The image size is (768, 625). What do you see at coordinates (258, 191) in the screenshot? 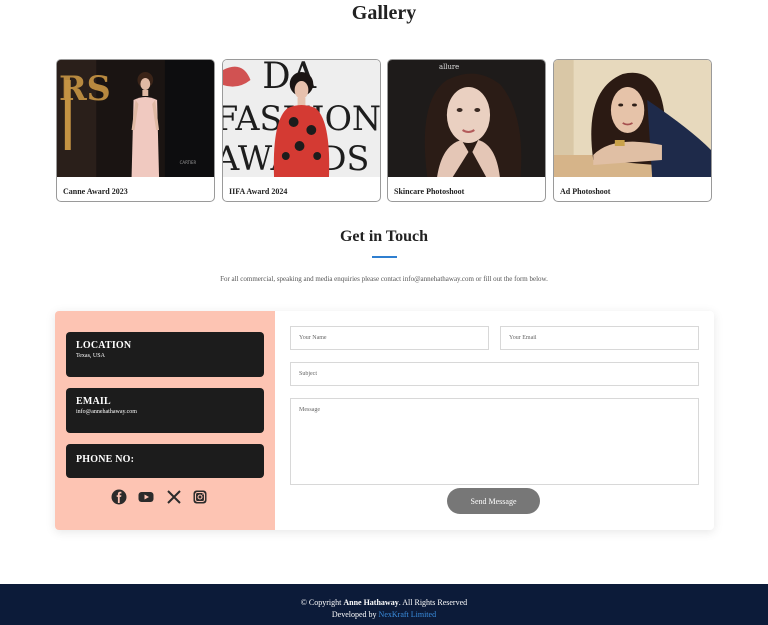
I see `gallery-card-label: IIFA Award 2024` at bounding box center [258, 191].